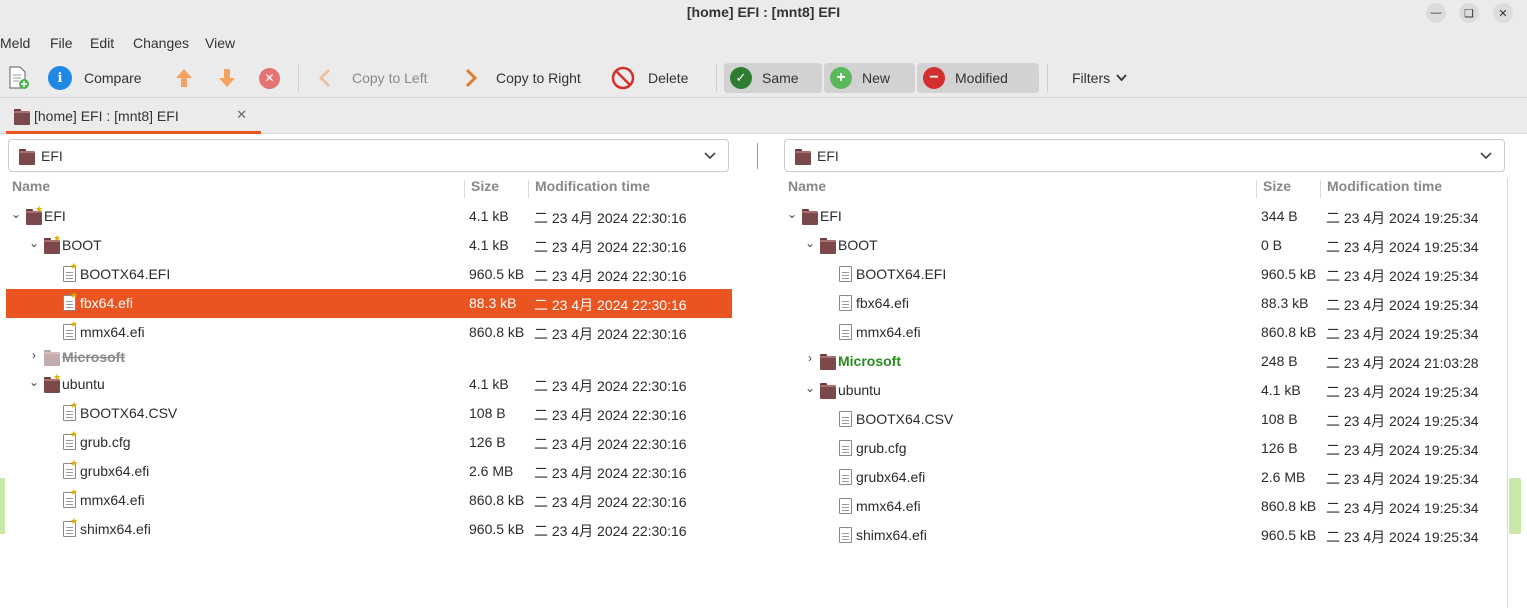 Image resolution: width=1527 pixels, height=608 pixels. Describe the element at coordinates (1279, 419) in the screenshot. I see `row-size: 108 B` at that location.